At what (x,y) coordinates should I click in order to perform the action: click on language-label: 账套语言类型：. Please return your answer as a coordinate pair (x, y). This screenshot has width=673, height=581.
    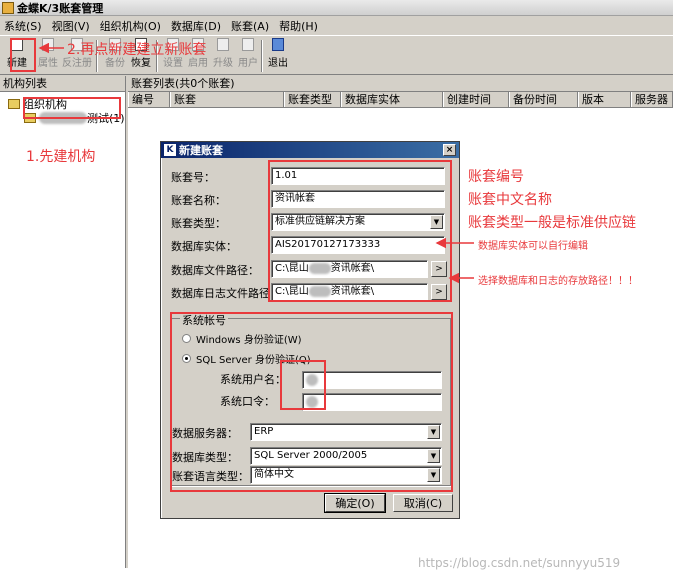
    Looking at the image, I should click on (210, 476).